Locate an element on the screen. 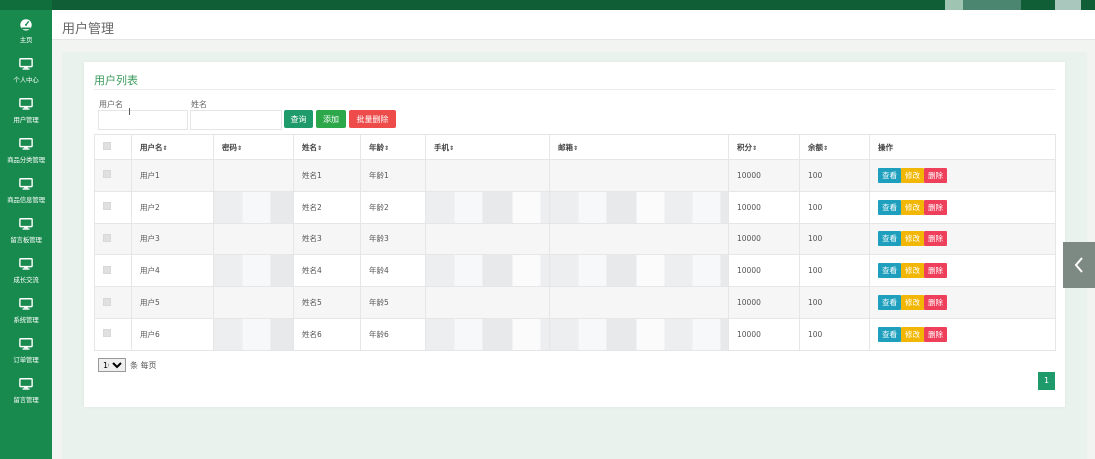 The height and width of the screenshot is (459, 1095). sidebar-item-3: 商品分类管理 is located at coordinates (26, 150).